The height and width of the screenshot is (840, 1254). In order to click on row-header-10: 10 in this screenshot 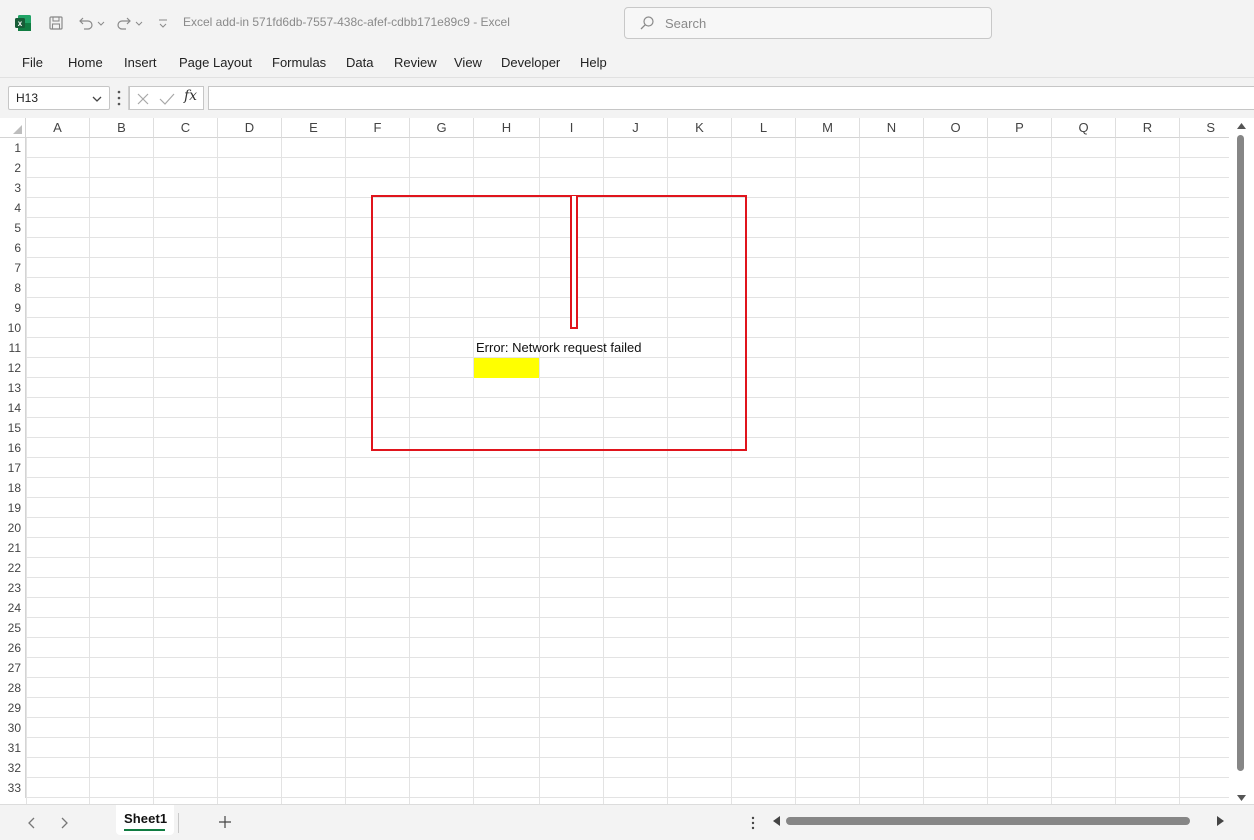, I will do `click(13, 328)`.